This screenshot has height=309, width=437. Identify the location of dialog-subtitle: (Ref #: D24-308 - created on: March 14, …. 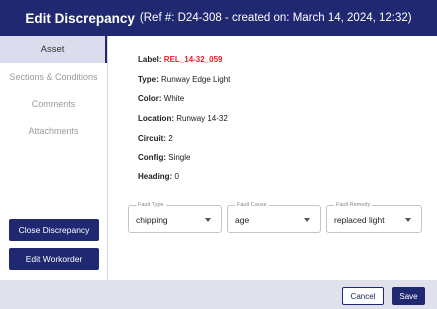
(275, 18).